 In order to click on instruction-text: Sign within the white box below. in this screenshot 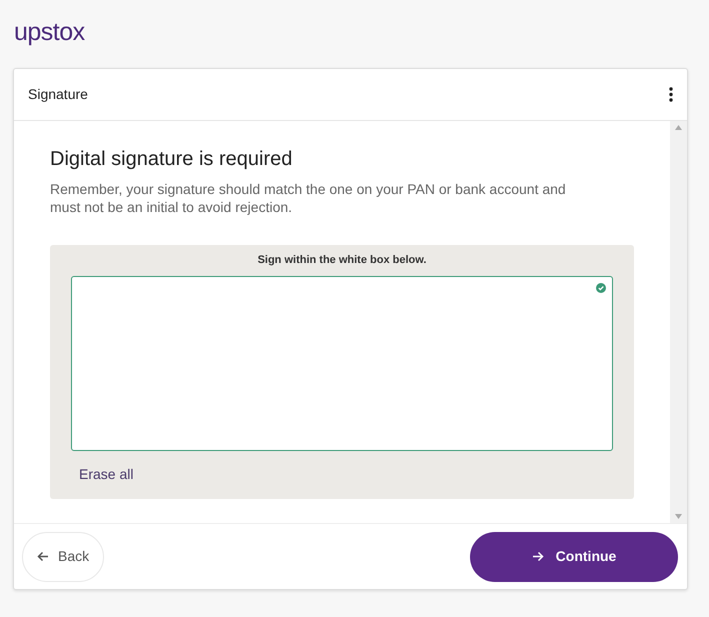, I will do `click(342, 260)`.